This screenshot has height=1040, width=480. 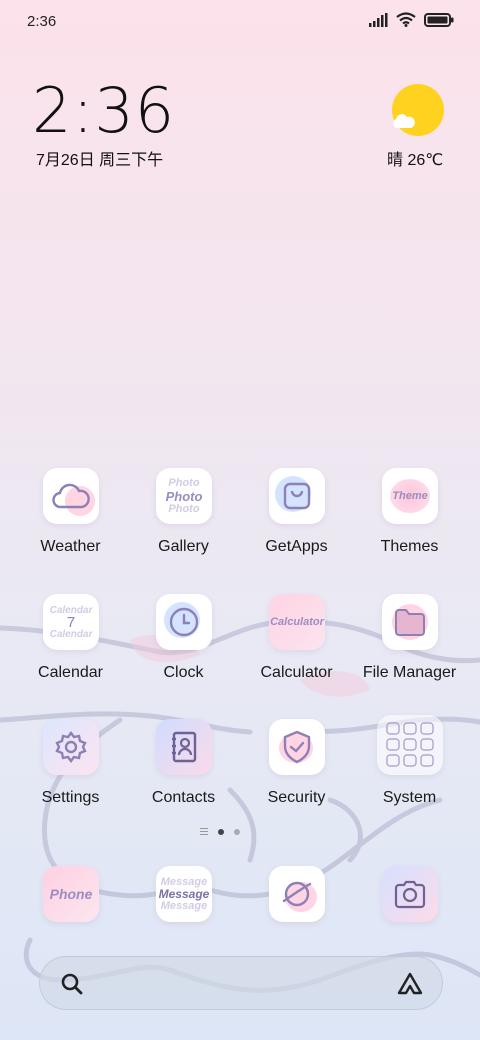 I want to click on app-settings: Settings, so click(x=70, y=769).